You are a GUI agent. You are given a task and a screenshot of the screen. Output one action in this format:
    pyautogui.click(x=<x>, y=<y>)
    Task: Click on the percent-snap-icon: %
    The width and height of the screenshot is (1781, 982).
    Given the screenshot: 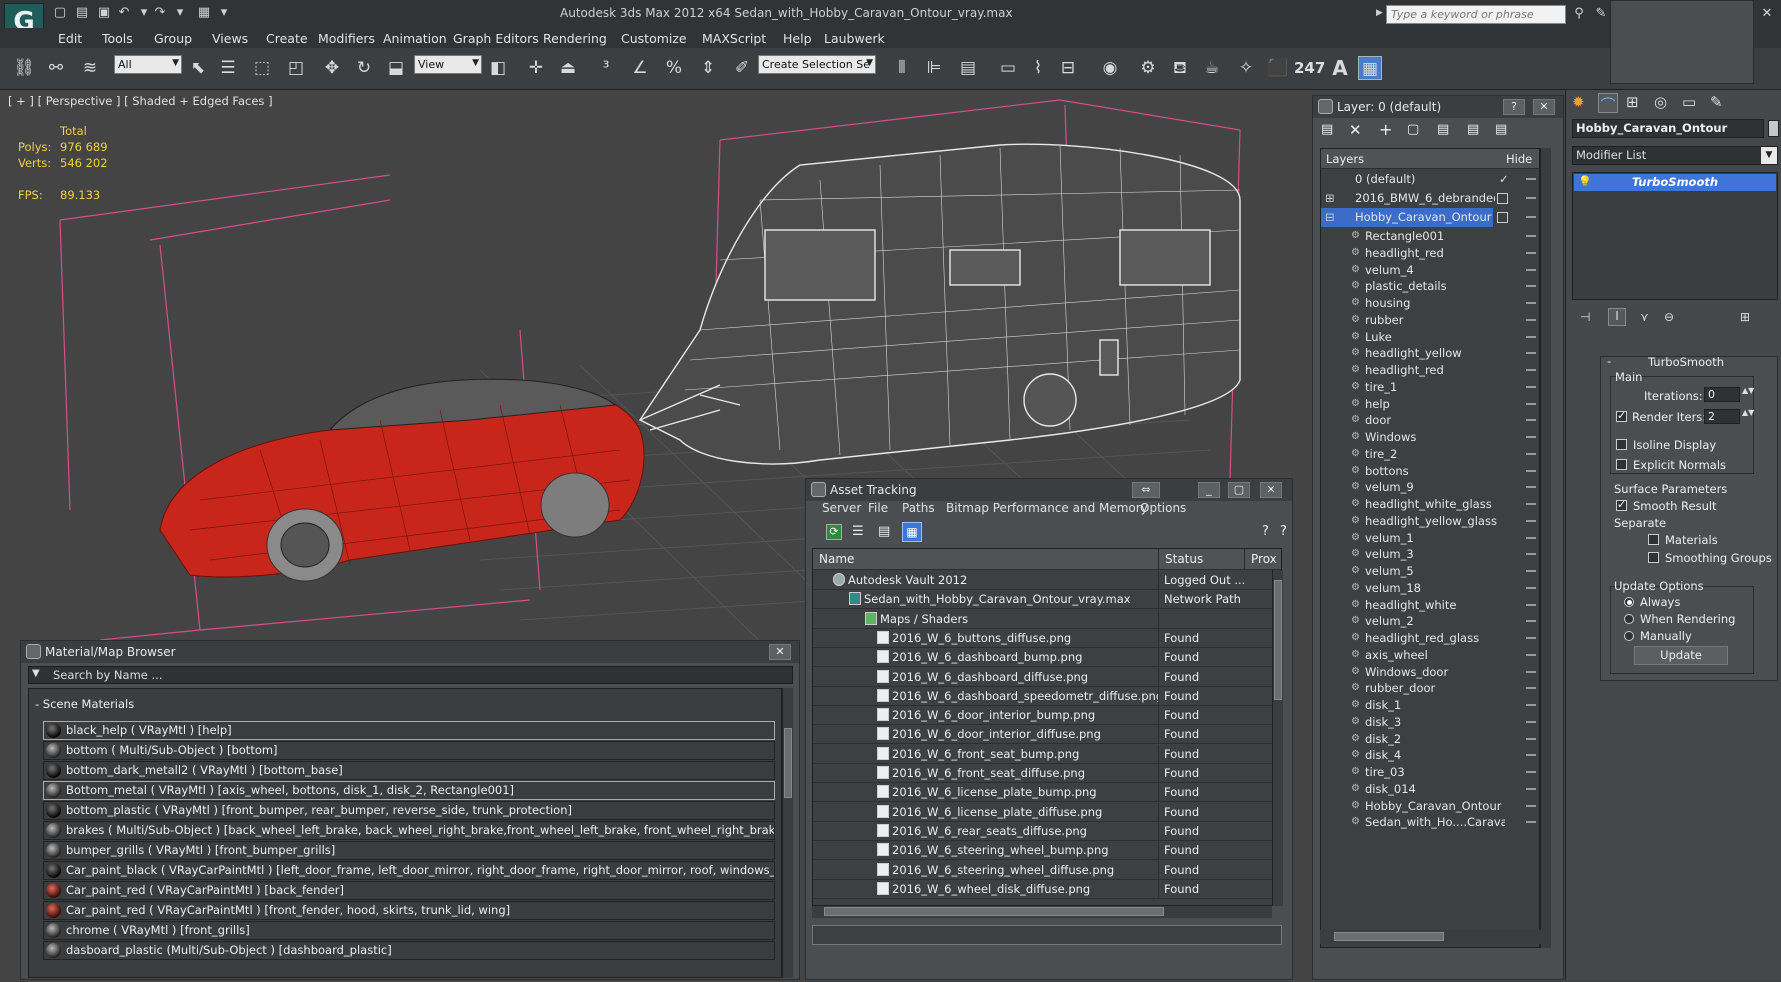 What is the action you would take?
    pyautogui.click(x=674, y=68)
    